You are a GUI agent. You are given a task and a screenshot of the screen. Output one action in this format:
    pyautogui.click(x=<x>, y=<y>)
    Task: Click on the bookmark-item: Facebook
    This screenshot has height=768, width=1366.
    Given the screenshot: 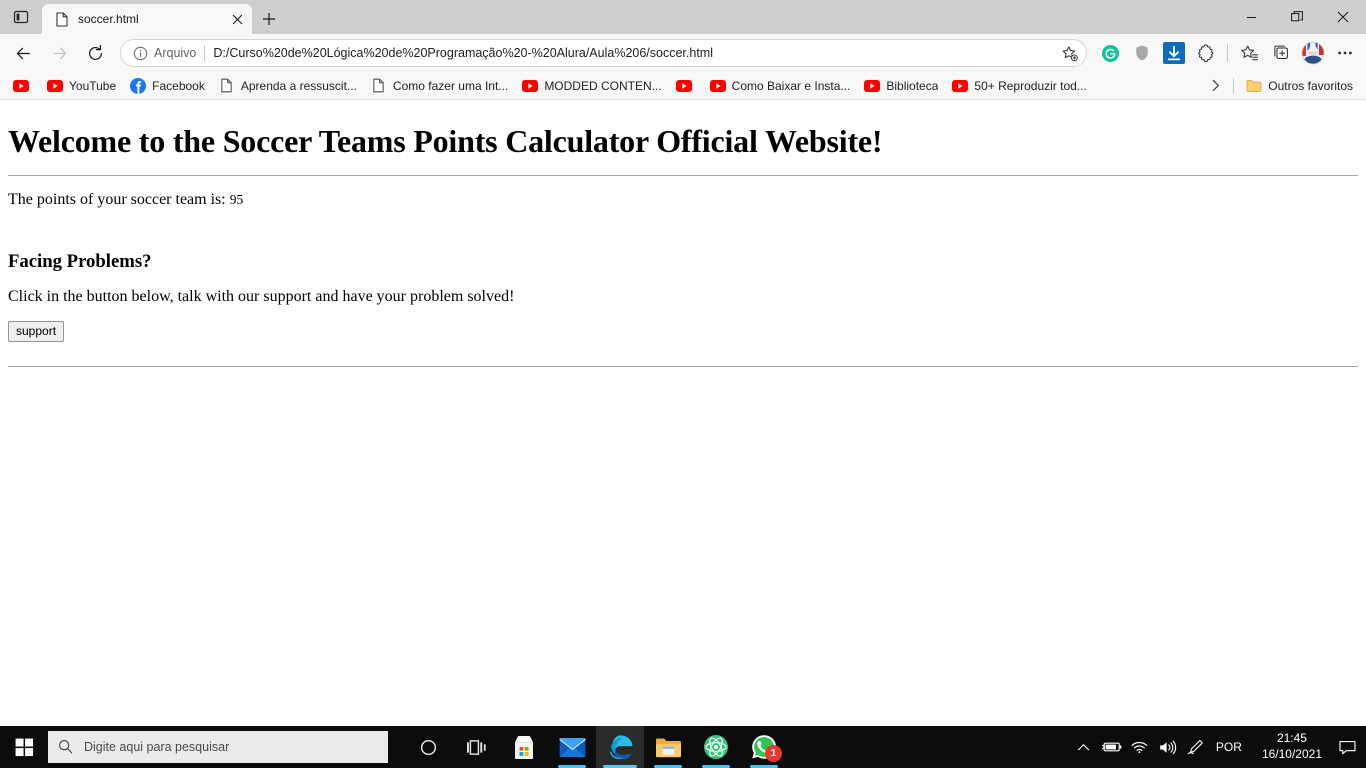 What is the action you would take?
    pyautogui.click(x=167, y=86)
    